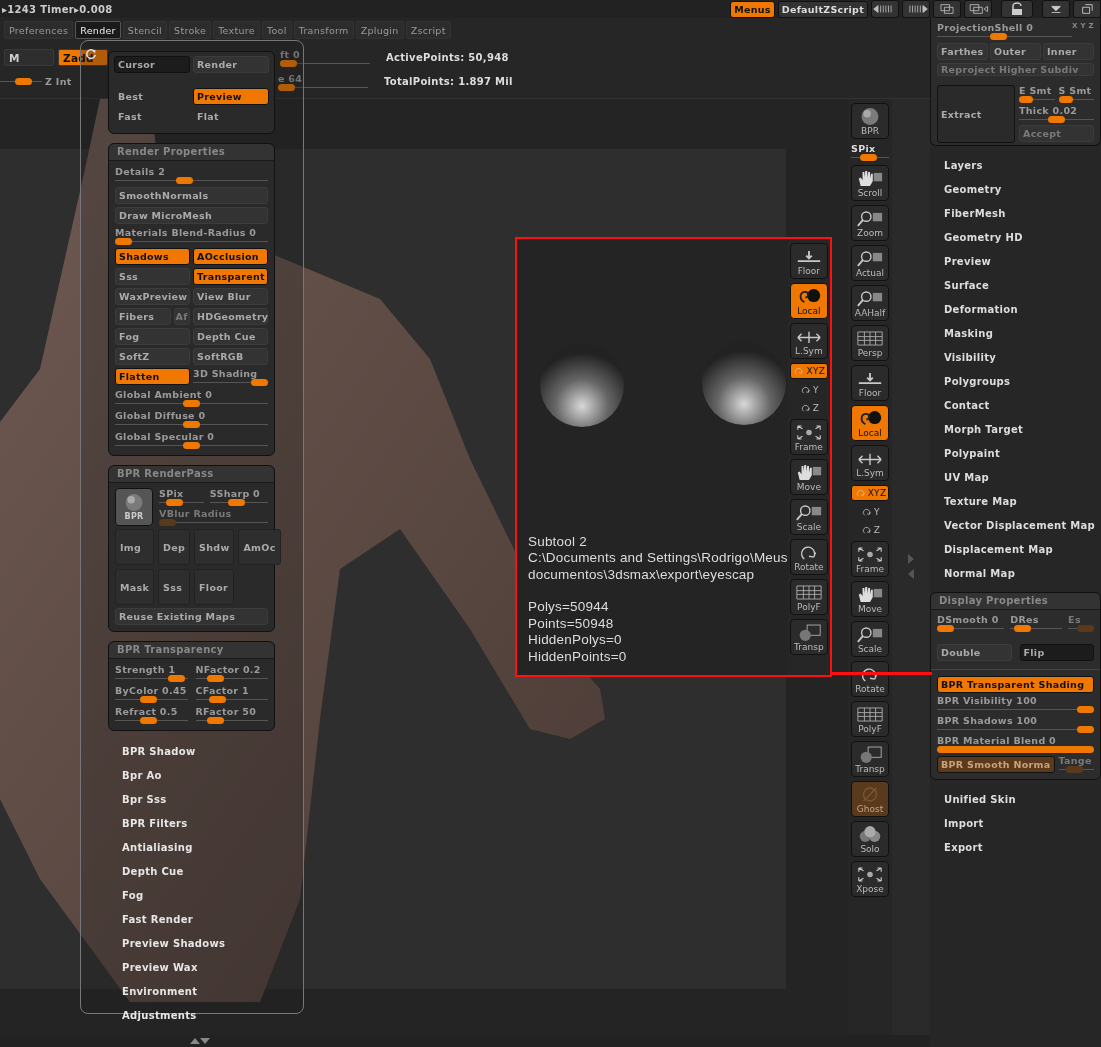  Describe the element at coordinates (870, 223) in the screenshot. I see `shelf-button: Zoom` at that location.